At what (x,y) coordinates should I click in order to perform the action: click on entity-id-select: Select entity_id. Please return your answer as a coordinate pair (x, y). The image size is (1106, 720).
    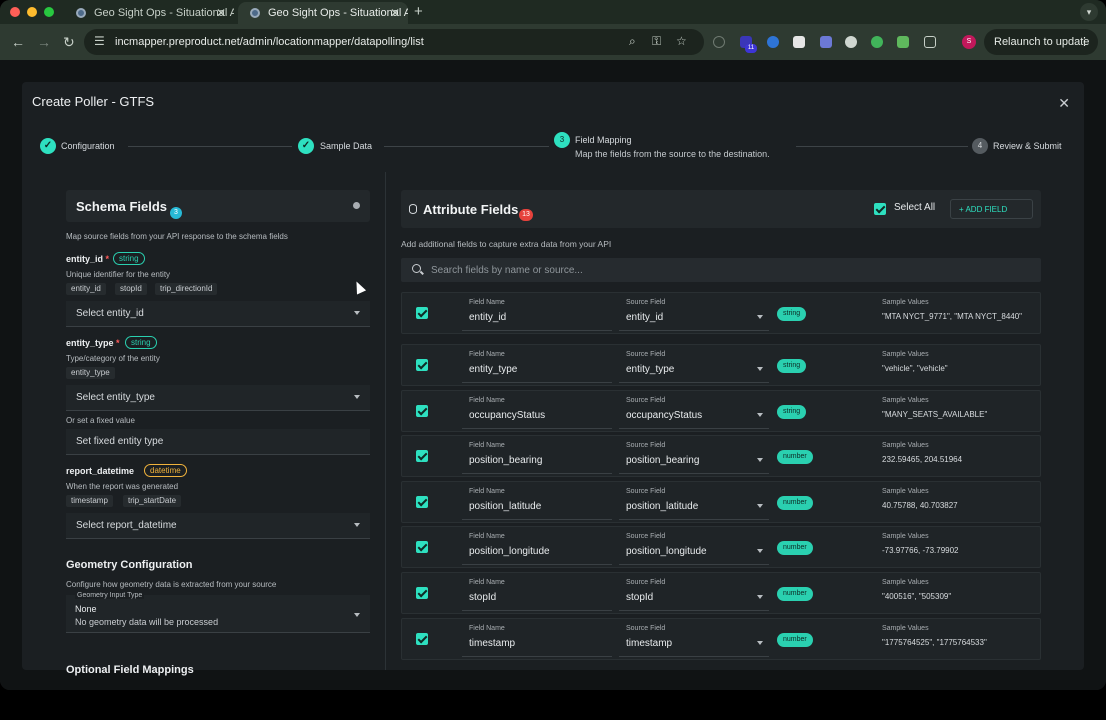
    Looking at the image, I should click on (218, 314).